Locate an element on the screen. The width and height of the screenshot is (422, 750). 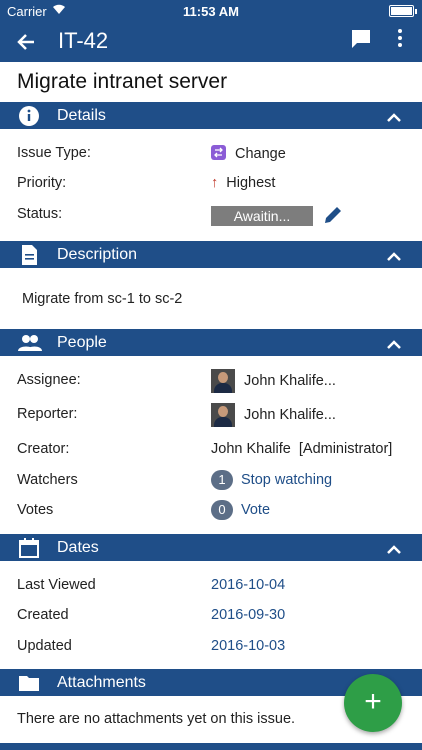
status-label: Status: is located at coordinates (40, 214).